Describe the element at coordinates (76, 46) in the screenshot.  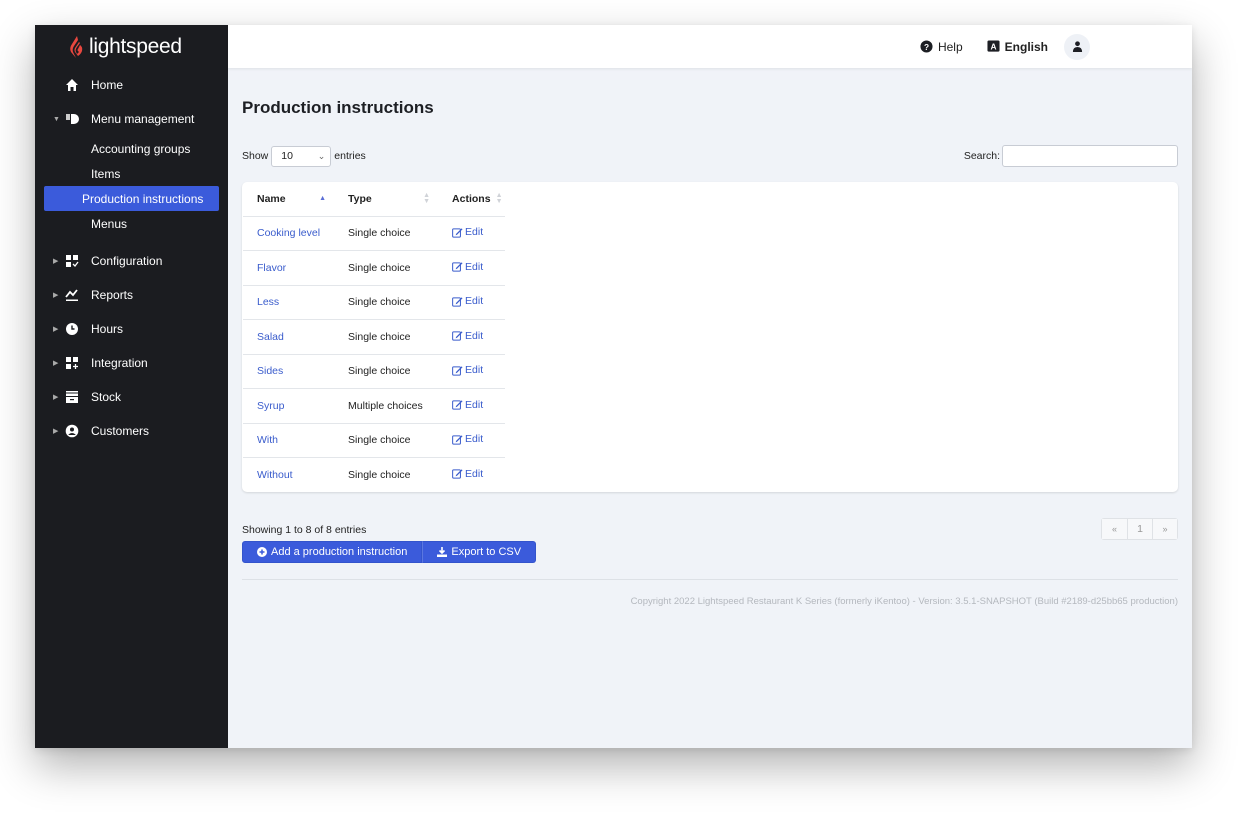
I see `lightspeed-flame-icon` at that location.